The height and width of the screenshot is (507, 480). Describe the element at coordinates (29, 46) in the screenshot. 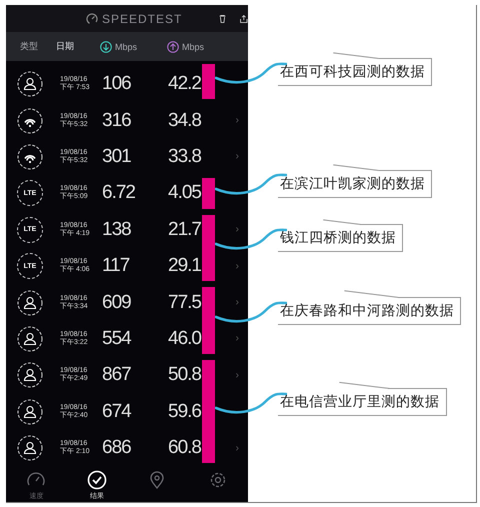

I see `column-label: 类型` at that location.